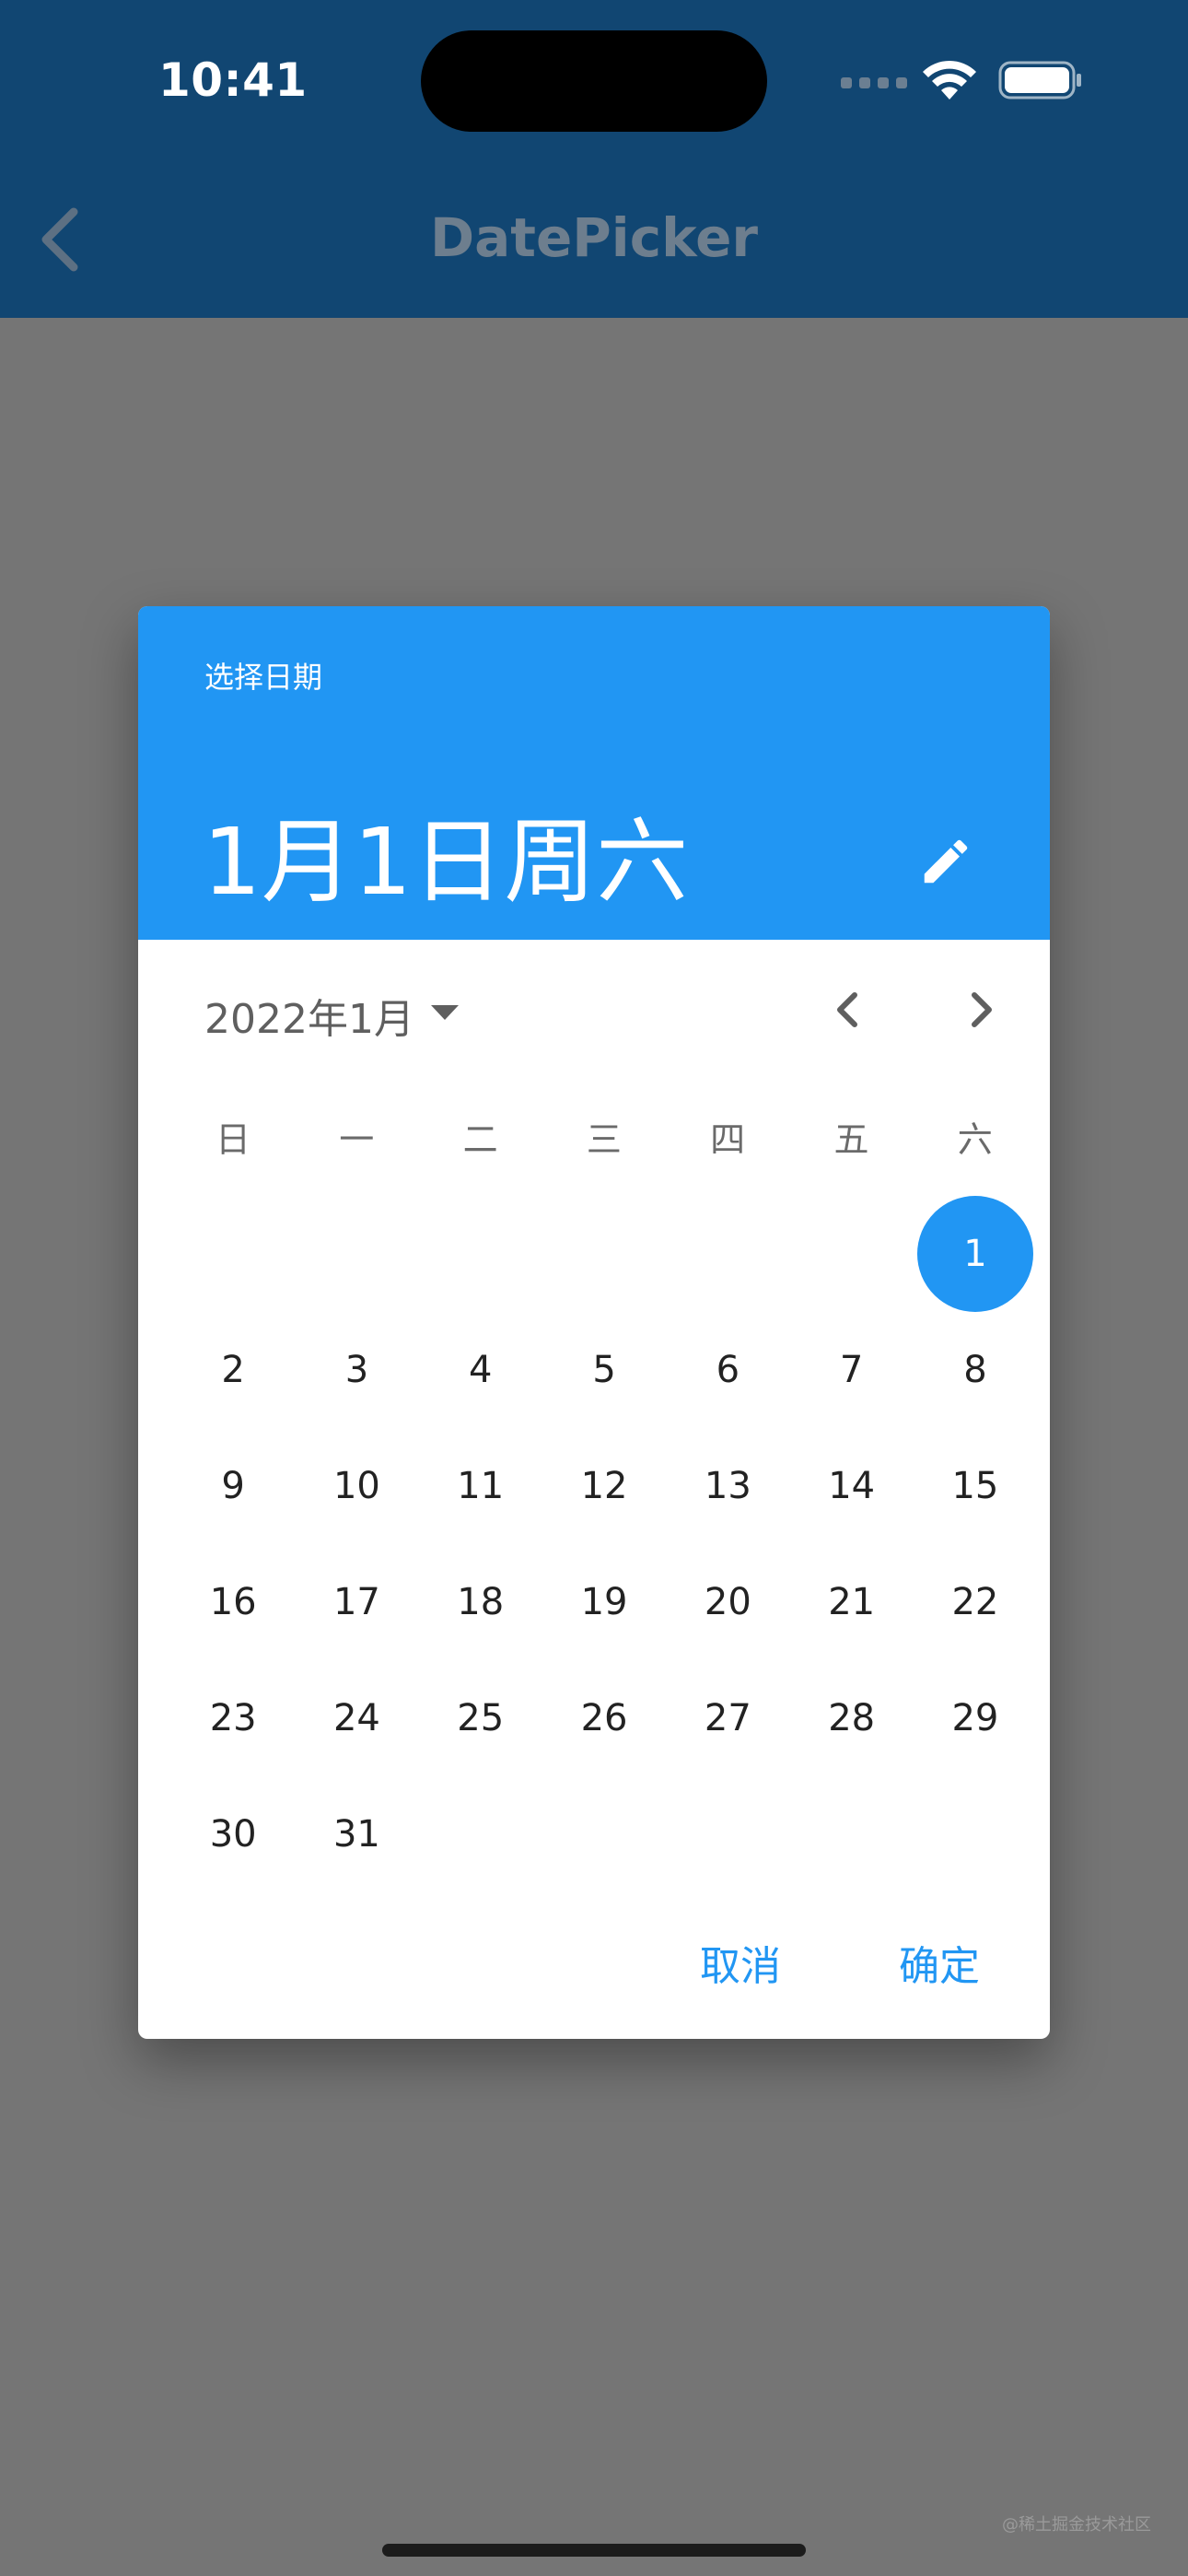 The image size is (1188, 2576). I want to click on day-cell: 19, so click(604, 1602).